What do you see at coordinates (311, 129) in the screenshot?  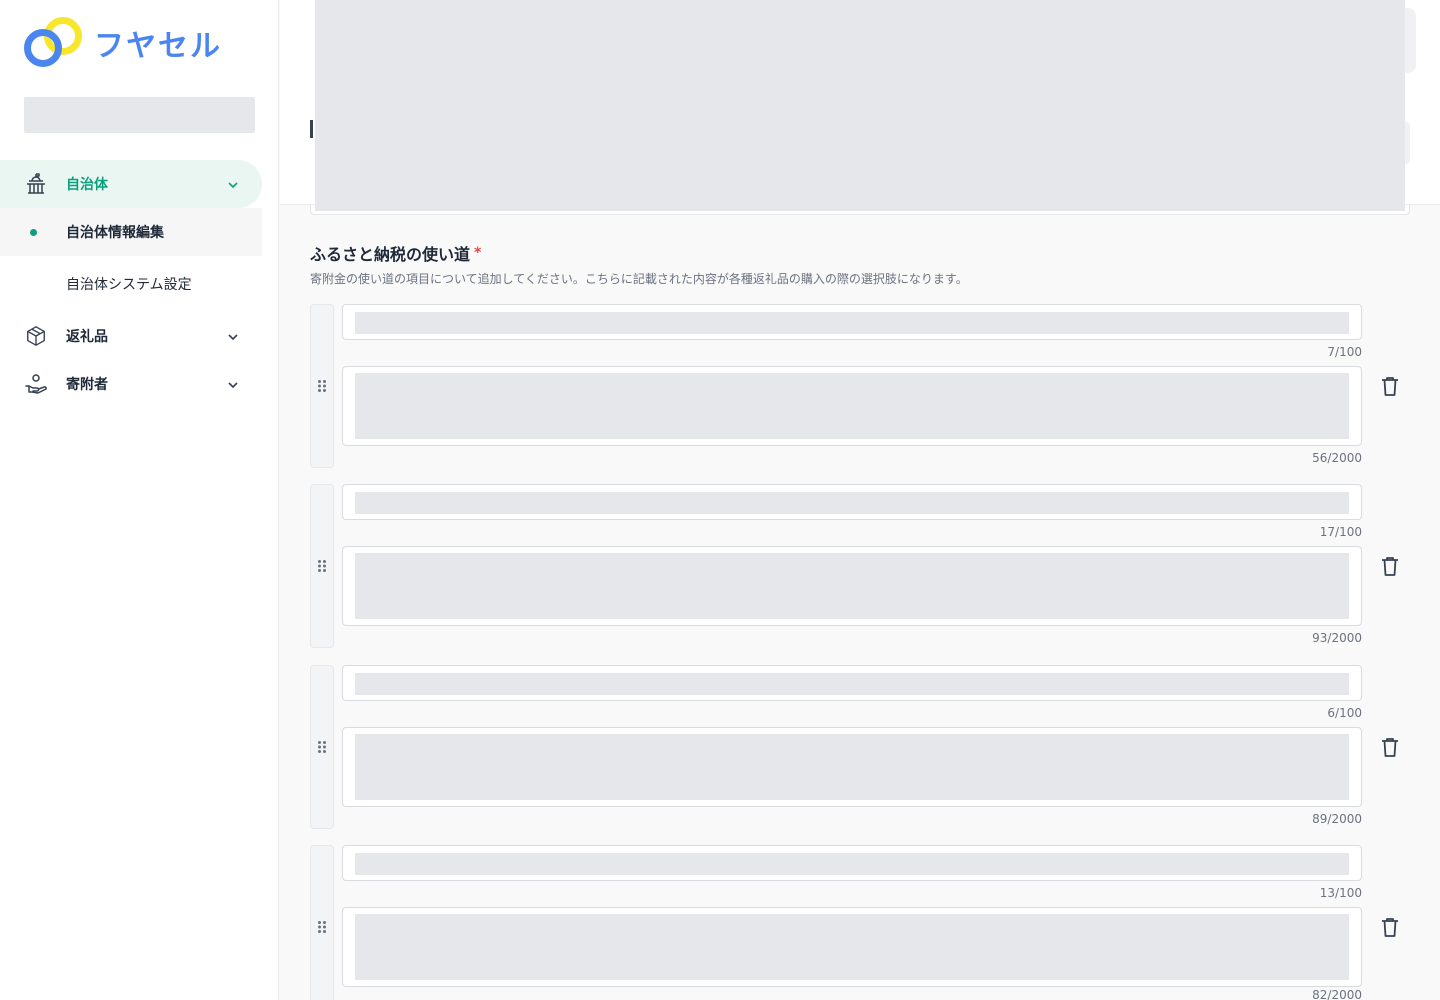 I see `page-title-placeholder` at bounding box center [311, 129].